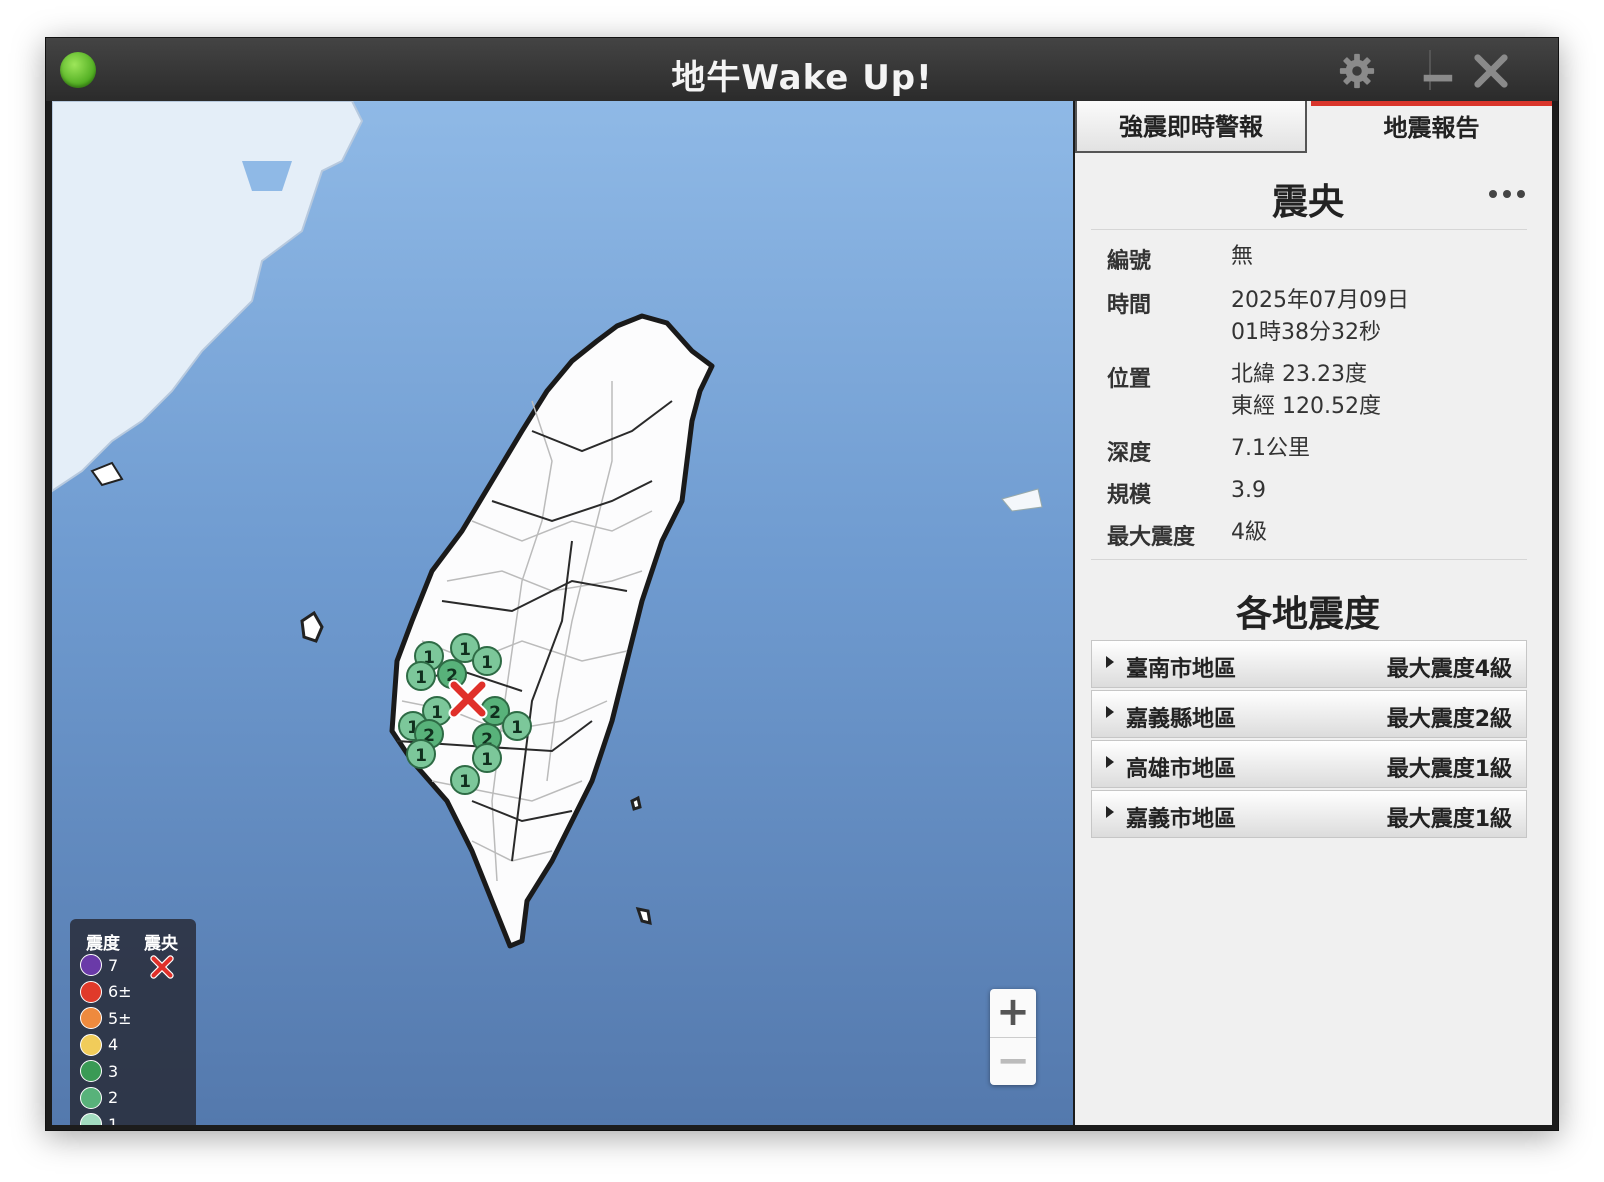  Describe the element at coordinates (1357, 71) in the screenshot. I see `settings-gear-icon` at that location.